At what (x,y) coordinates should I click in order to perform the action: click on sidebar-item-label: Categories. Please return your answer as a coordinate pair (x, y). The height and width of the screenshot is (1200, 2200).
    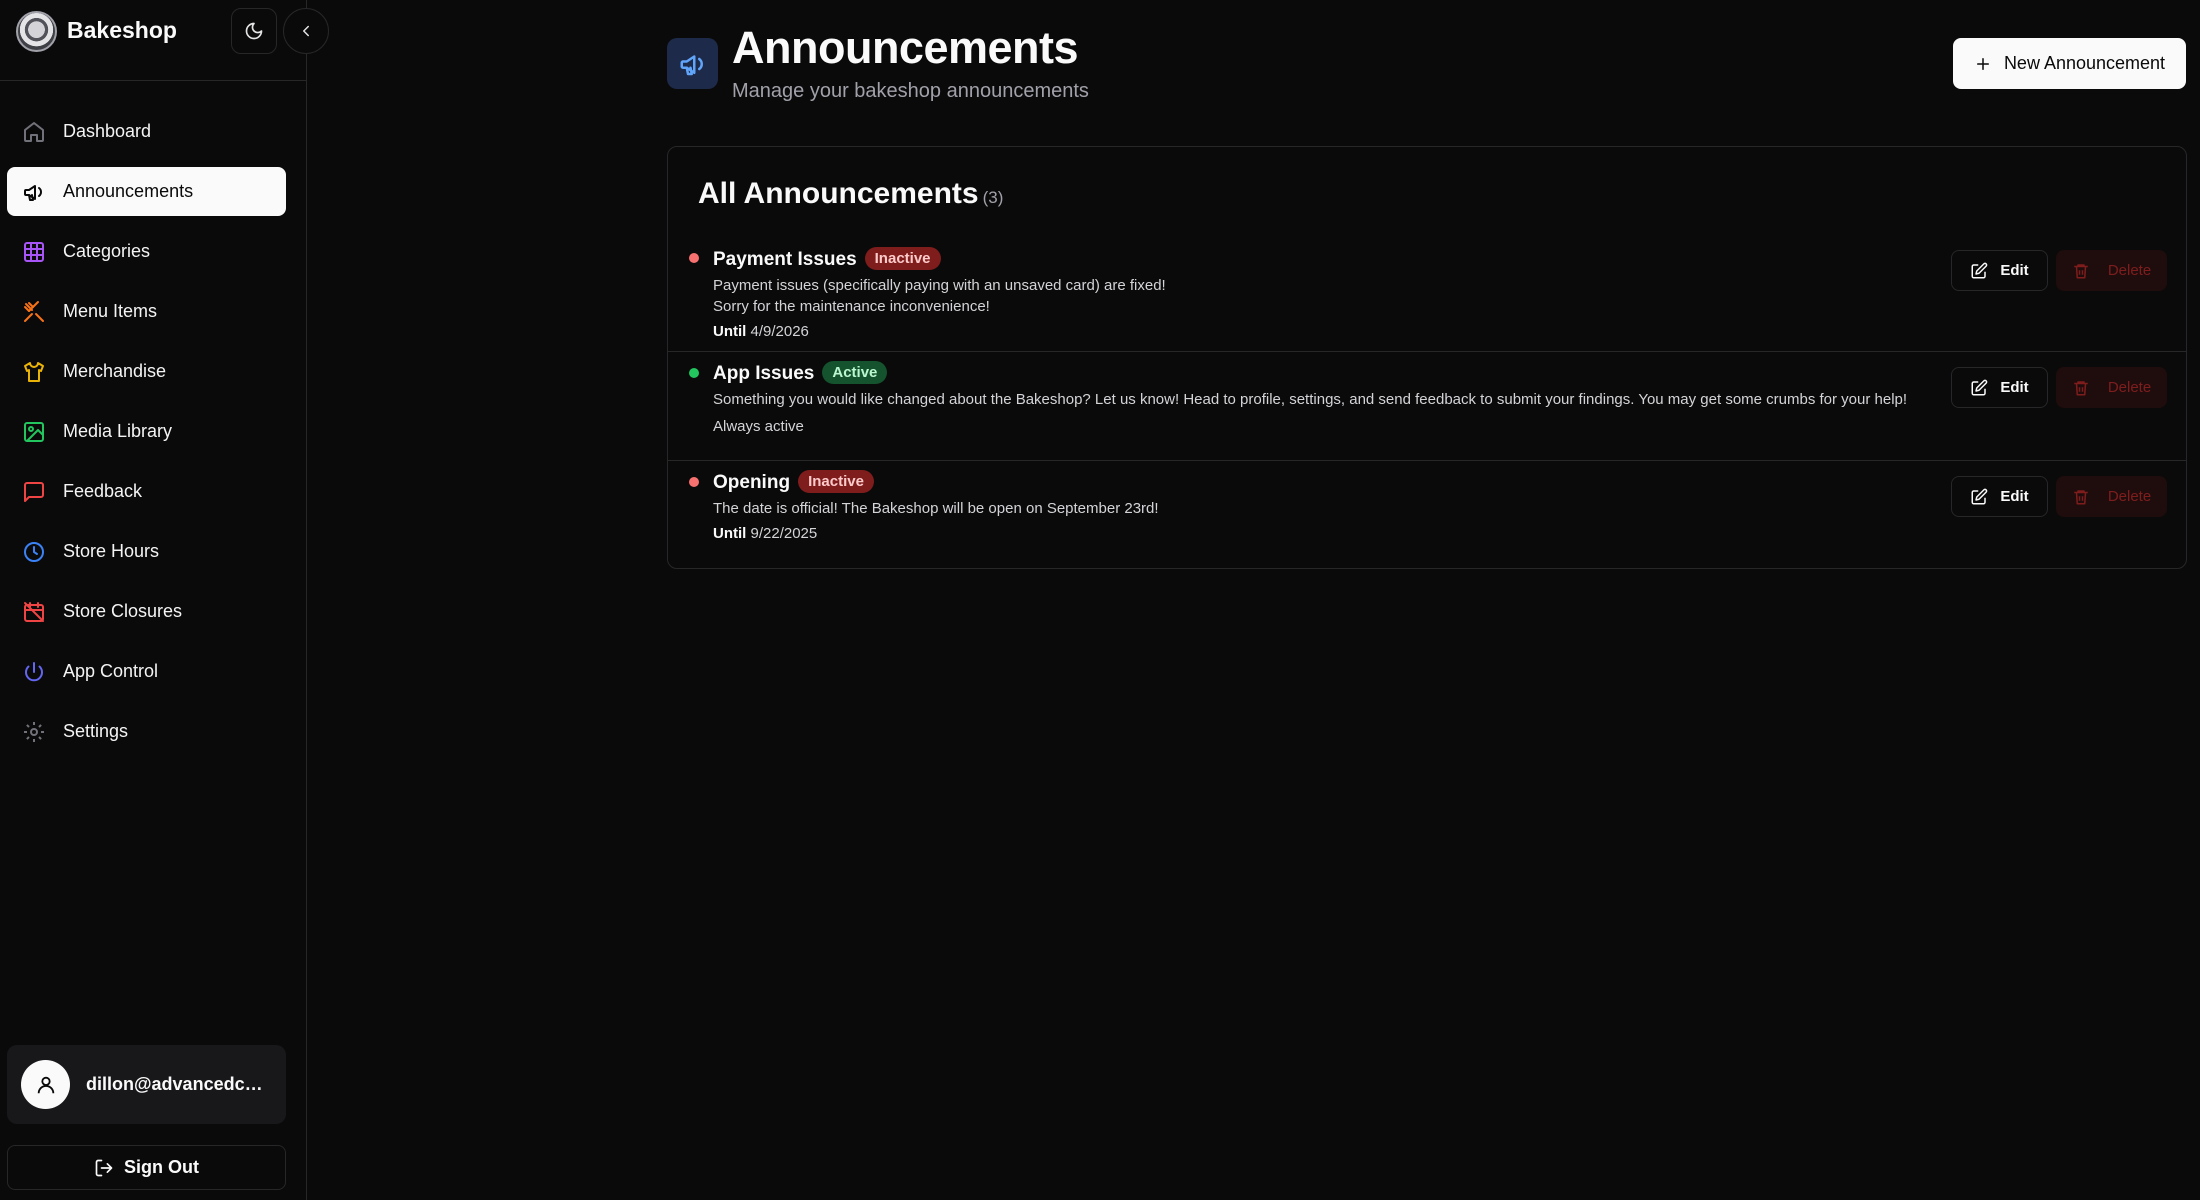
    Looking at the image, I should click on (107, 251).